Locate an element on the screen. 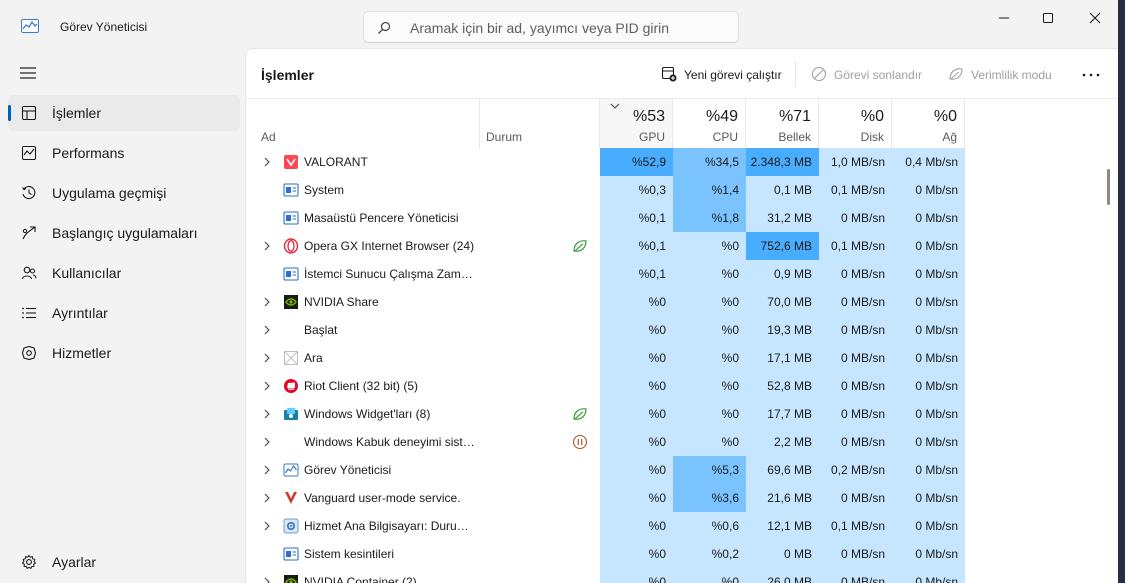  sidebar-item-users: Kullanıcılar is located at coordinates (124, 273).